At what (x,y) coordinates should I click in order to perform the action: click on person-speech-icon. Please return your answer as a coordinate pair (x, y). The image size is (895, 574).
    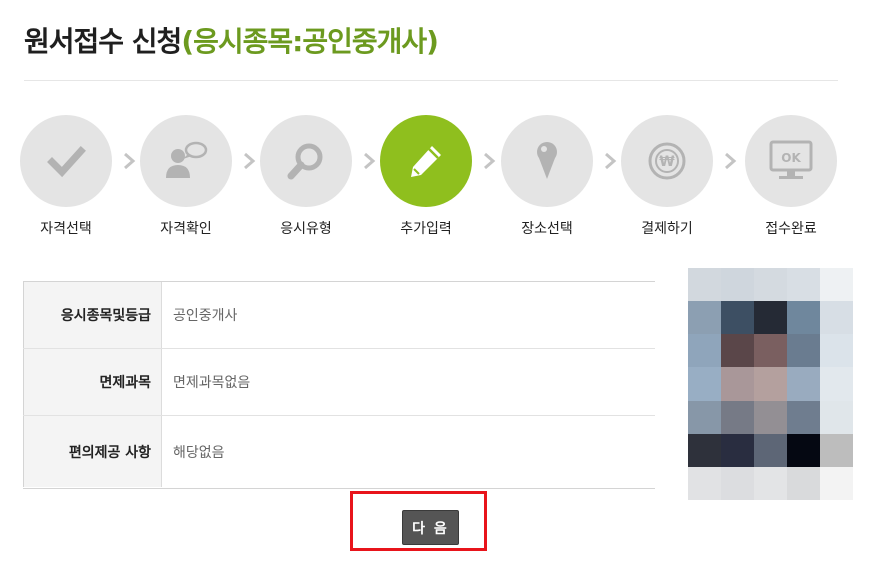
    Looking at the image, I should click on (187, 159).